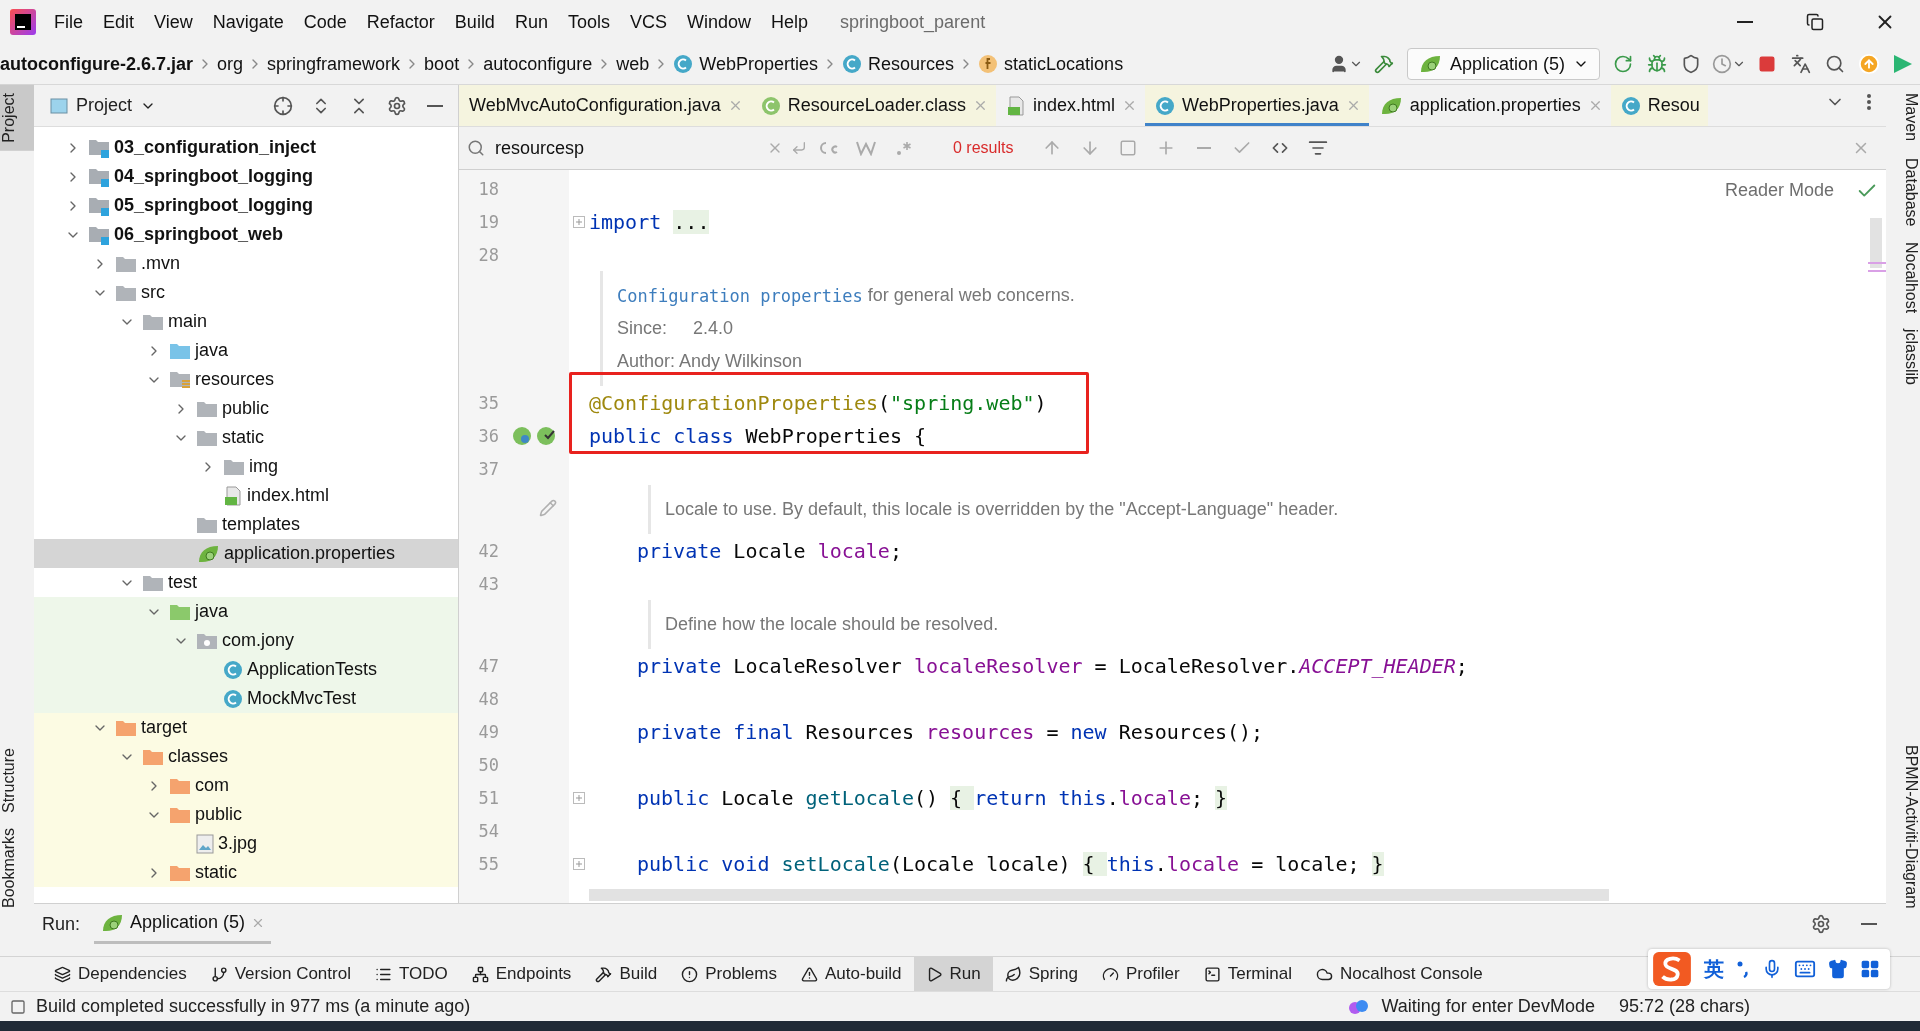 The width and height of the screenshot is (1920, 1031). I want to click on editor-tab: ResourceLoader.class, so click(873, 106).